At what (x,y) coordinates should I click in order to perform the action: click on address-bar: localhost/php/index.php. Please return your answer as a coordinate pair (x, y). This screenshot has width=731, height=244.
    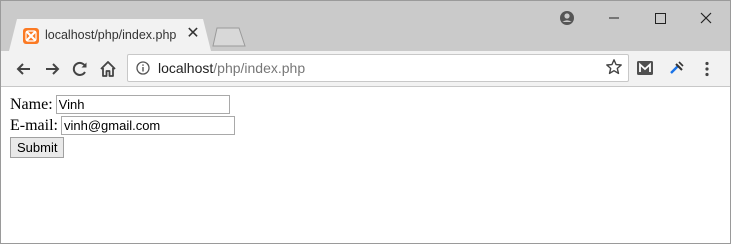
    Looking at the image, I should click on (378, 68).